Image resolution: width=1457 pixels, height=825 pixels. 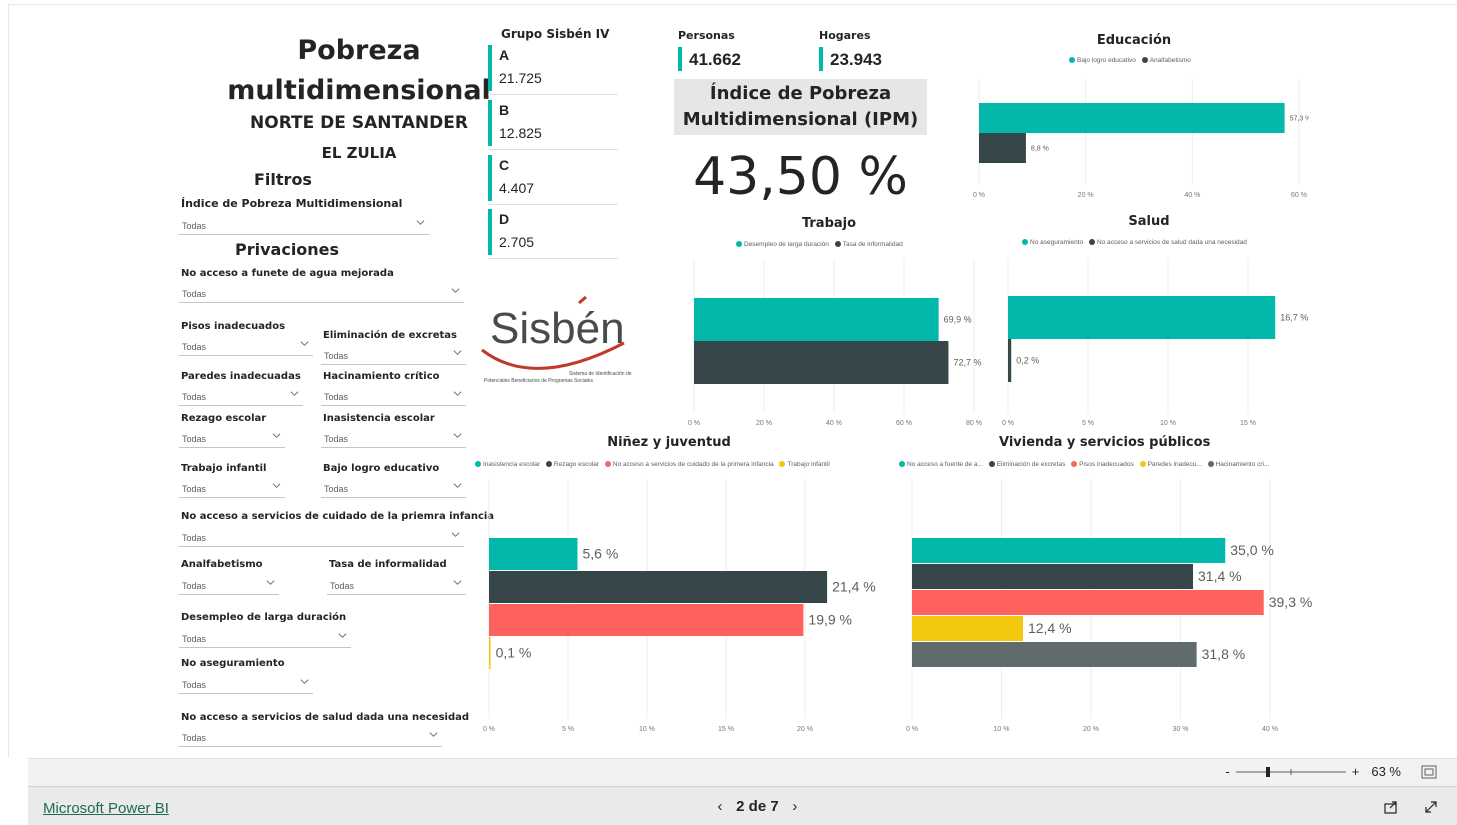 I want to click on legend-item: Eliminación de excretas, so click(x=1026, y=464).